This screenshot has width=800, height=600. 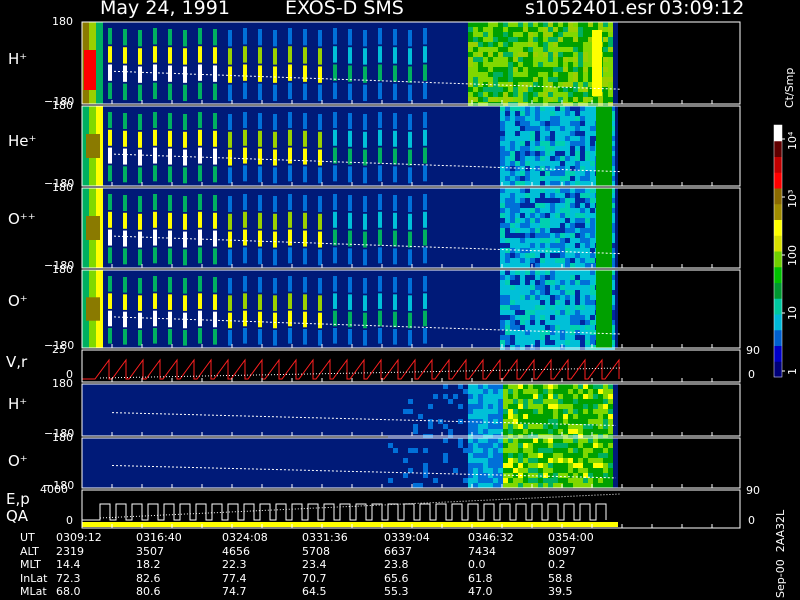 I want to click on right-axis-tick-top: 90, so click(x=753, y=490).